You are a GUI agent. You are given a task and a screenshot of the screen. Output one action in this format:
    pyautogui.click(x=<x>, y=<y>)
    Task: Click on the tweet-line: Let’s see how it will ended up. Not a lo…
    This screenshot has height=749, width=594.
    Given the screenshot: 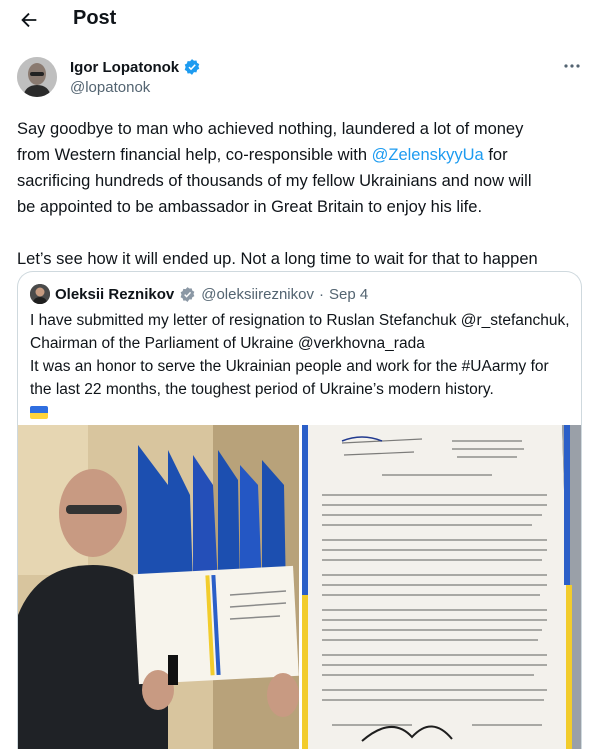 What is the action you would take?
    pyautogui.click(x=277, y=259)
    